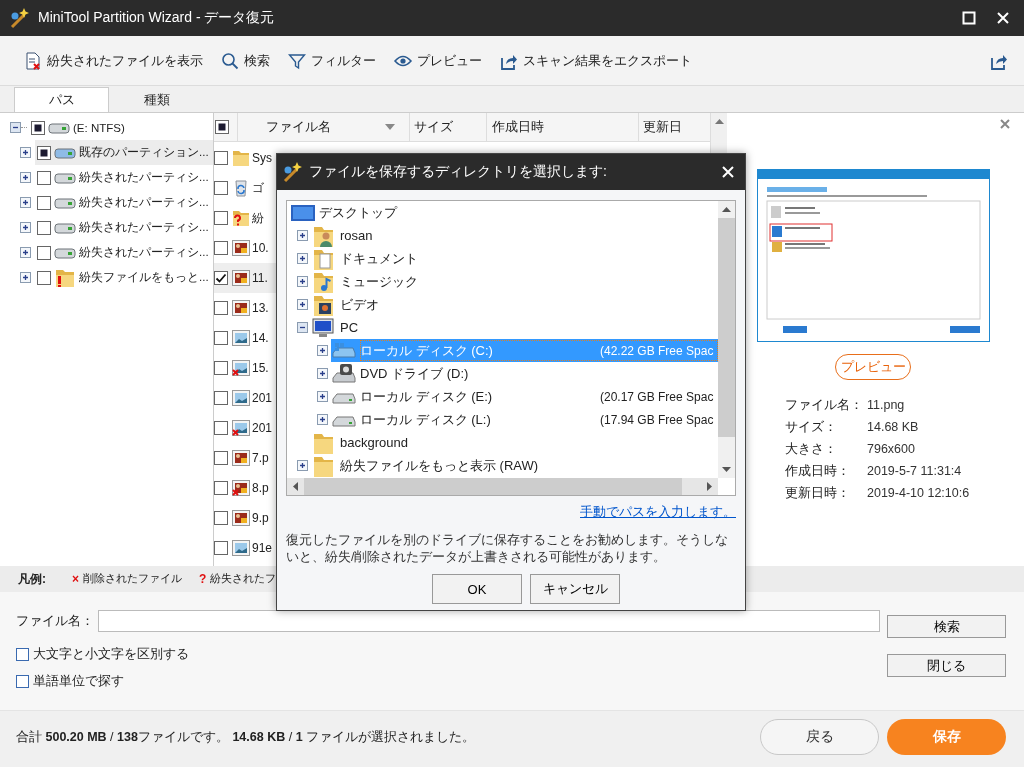 The height and width of the screenshot is (767, 1024). What do you see at coordinates (946, 626) in the screenshot?
I see `search-button: 検索` at bounding box center [946, 626].